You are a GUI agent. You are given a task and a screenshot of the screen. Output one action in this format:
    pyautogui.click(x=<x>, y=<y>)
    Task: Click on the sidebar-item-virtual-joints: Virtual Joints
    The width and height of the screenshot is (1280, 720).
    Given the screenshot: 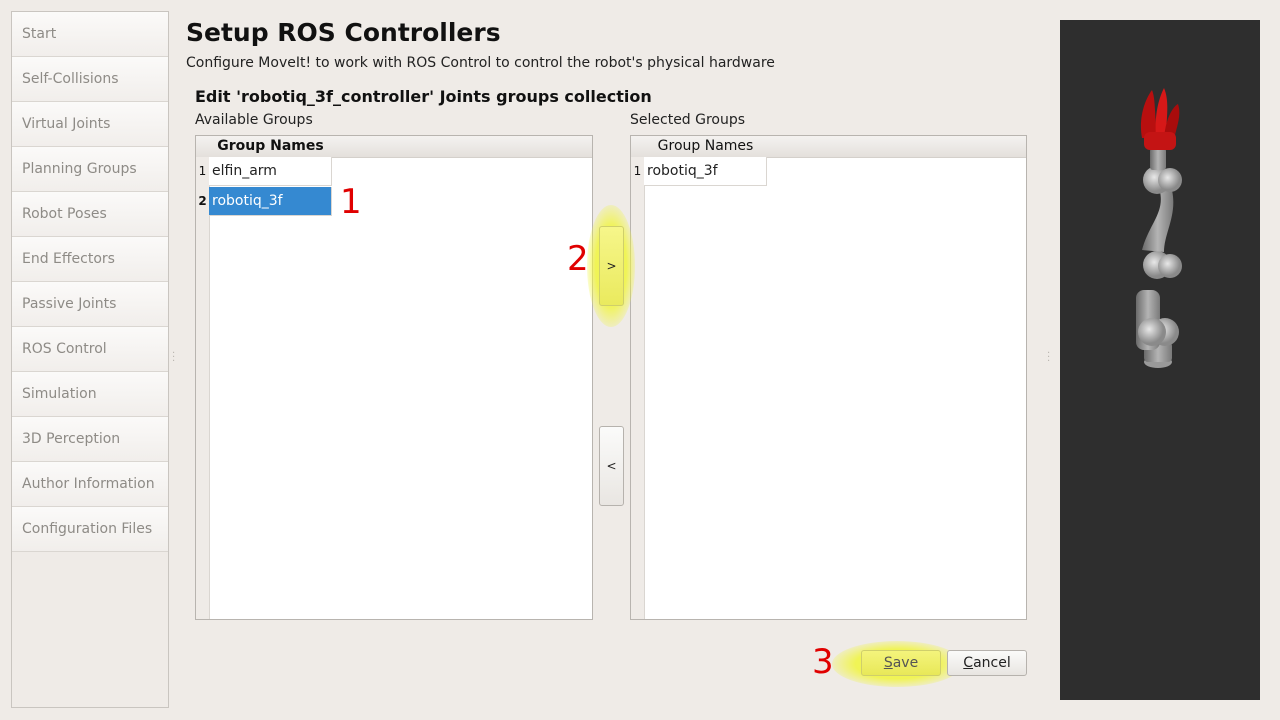 What is the action you would take?
    pyautogui.click(x=90, y=124)
    